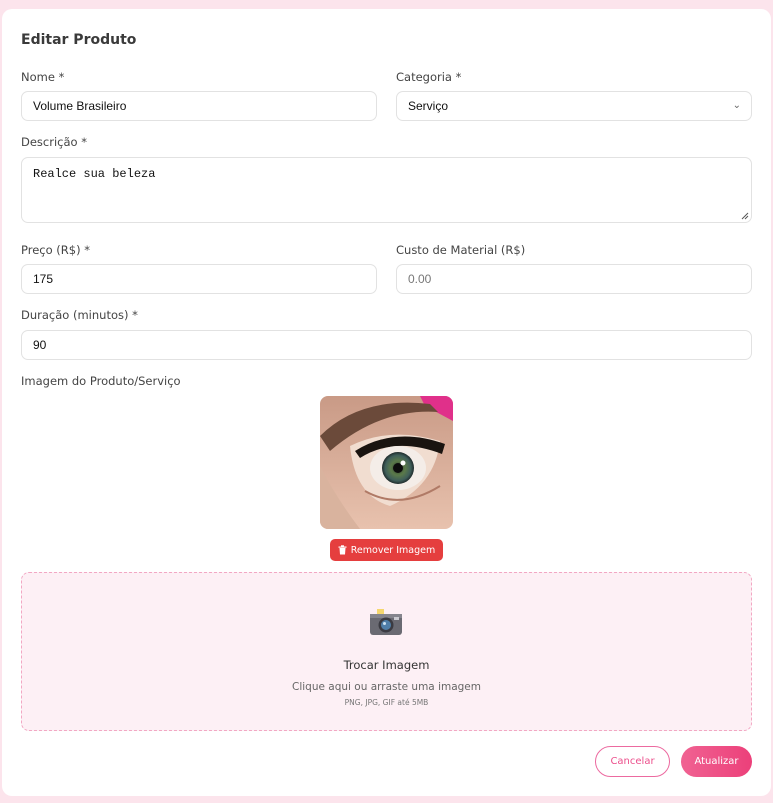 The image size is (773, 803). Describe the element at coordinates (632, 761) in the screenshot. I see `cancel-button: Cancelar` at that location.